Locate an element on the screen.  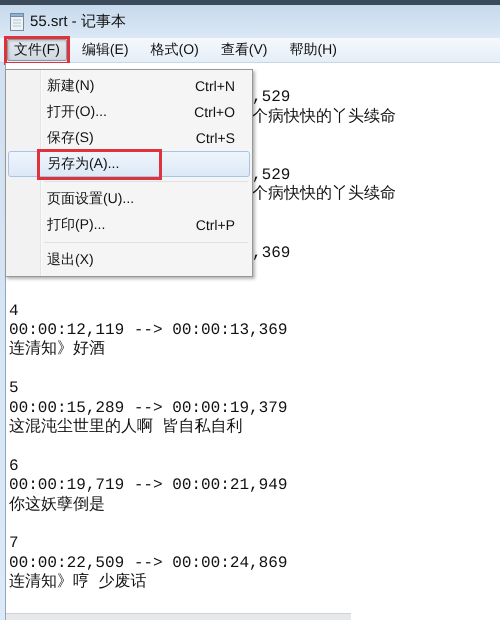
text-line: 这混沌尘世里的人啊 皆自私自利 is located at coordinates (126, 427).